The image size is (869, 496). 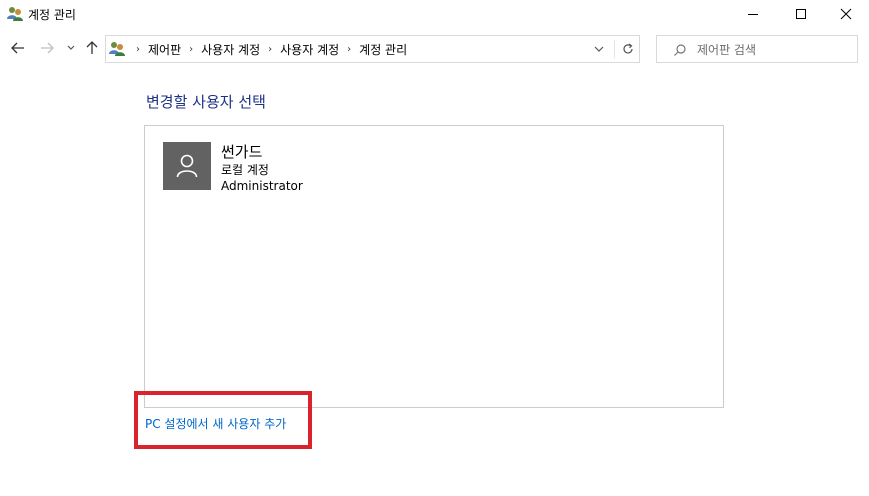 I want to click on address-dropdown-button, so click(x=599, y=49).